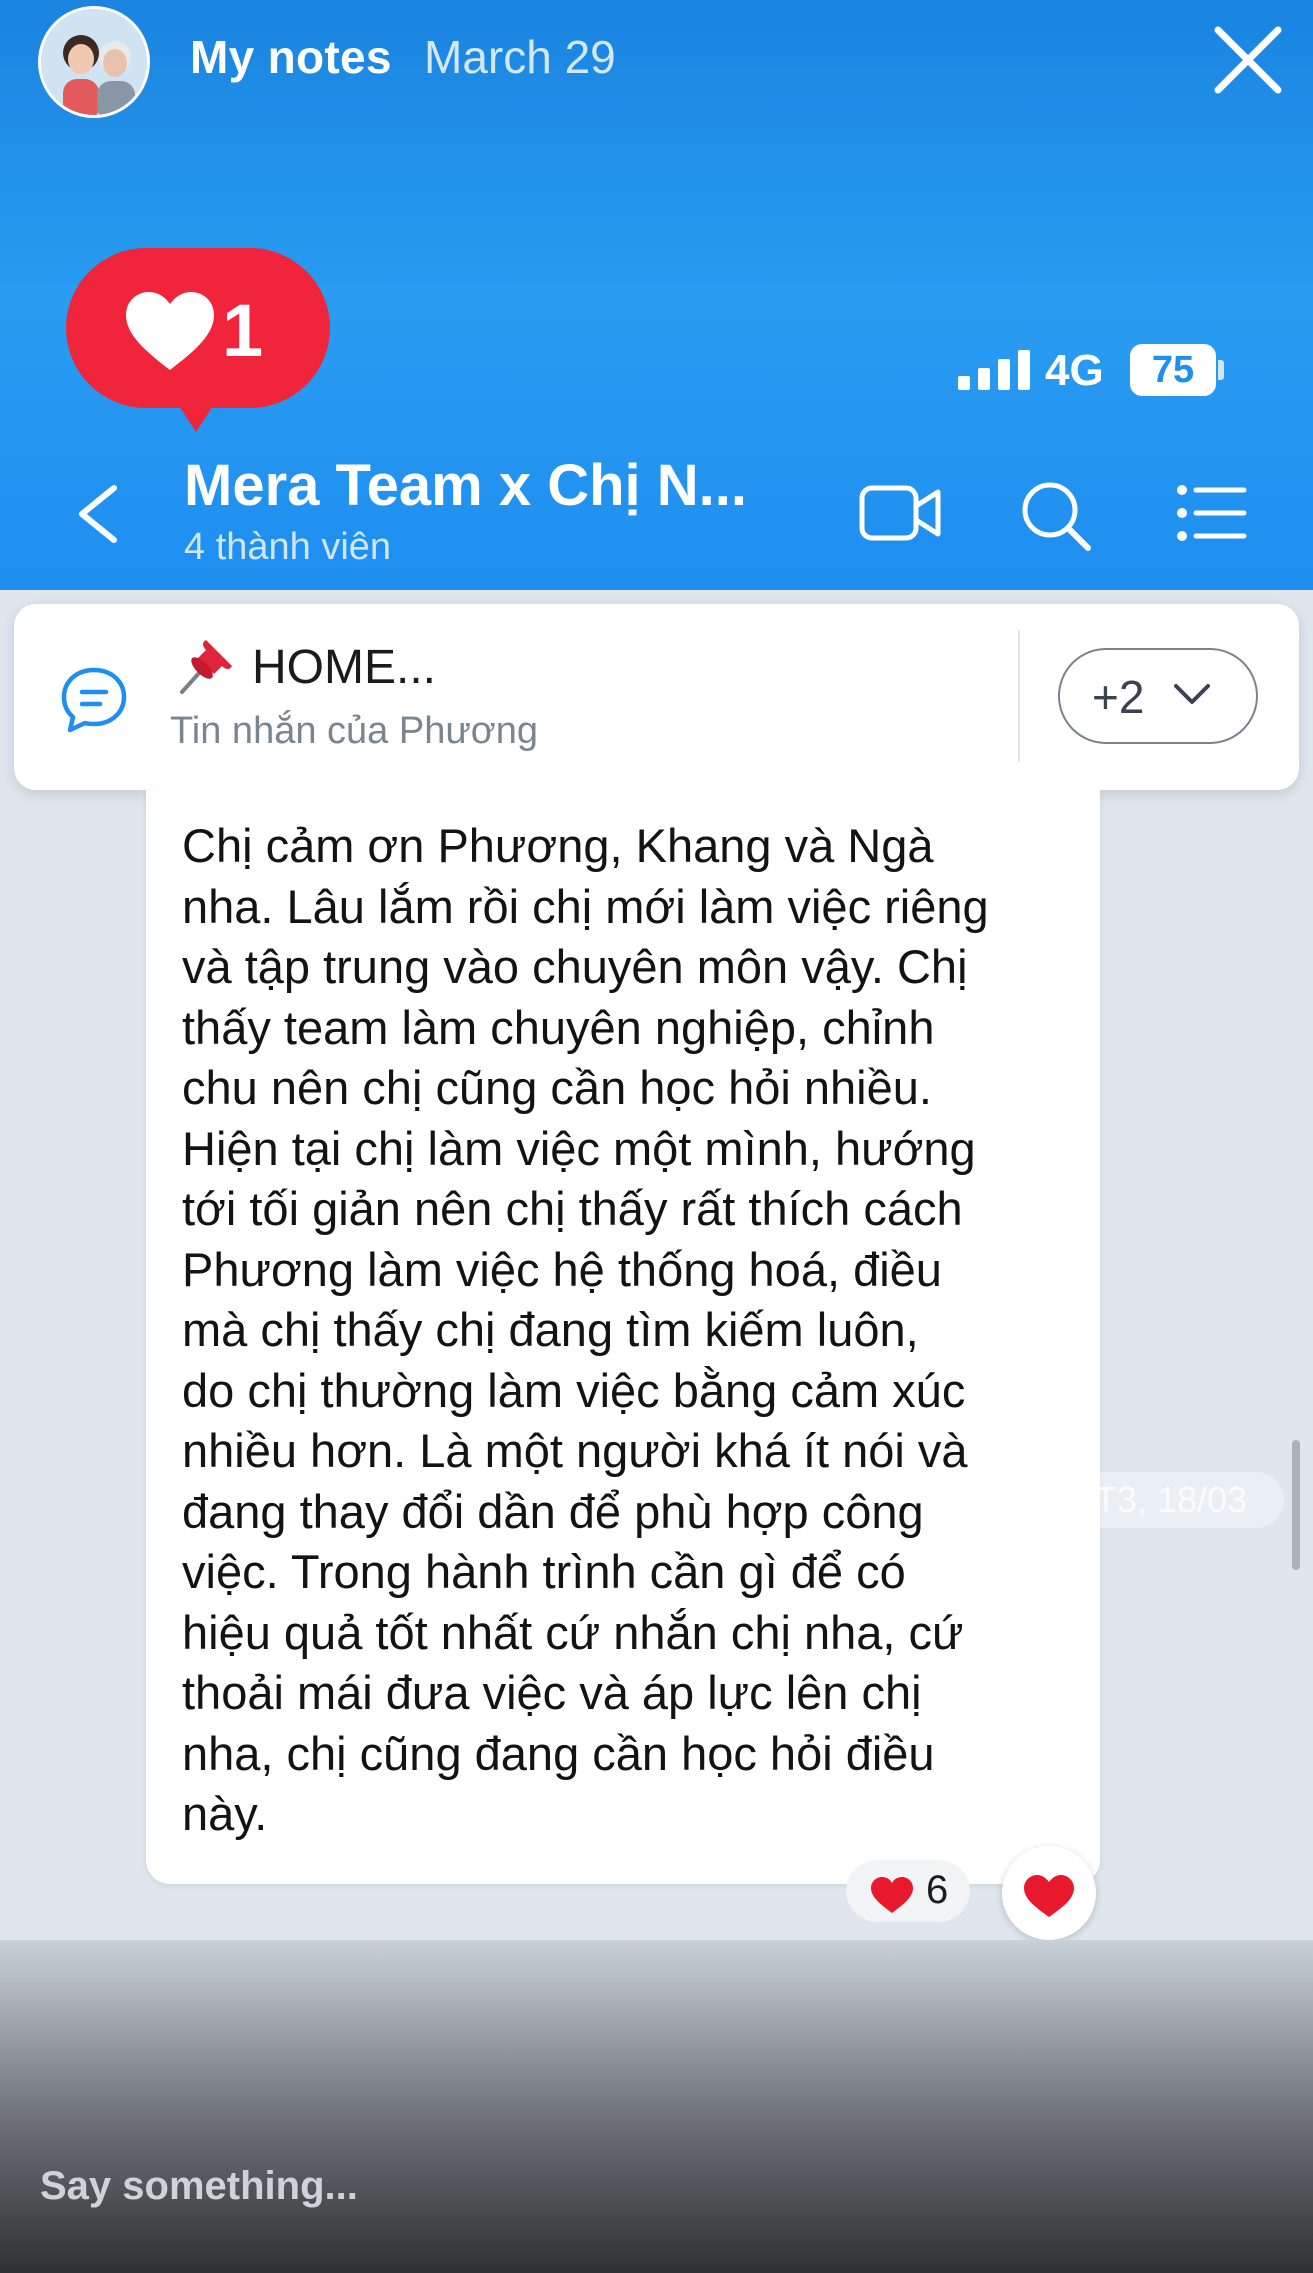 This screenshot has height=2273, width=1313. What do you see at coordinates (243, 330) in the screenshot?
I see `like-count: 1` at bounding box center [243, 330].